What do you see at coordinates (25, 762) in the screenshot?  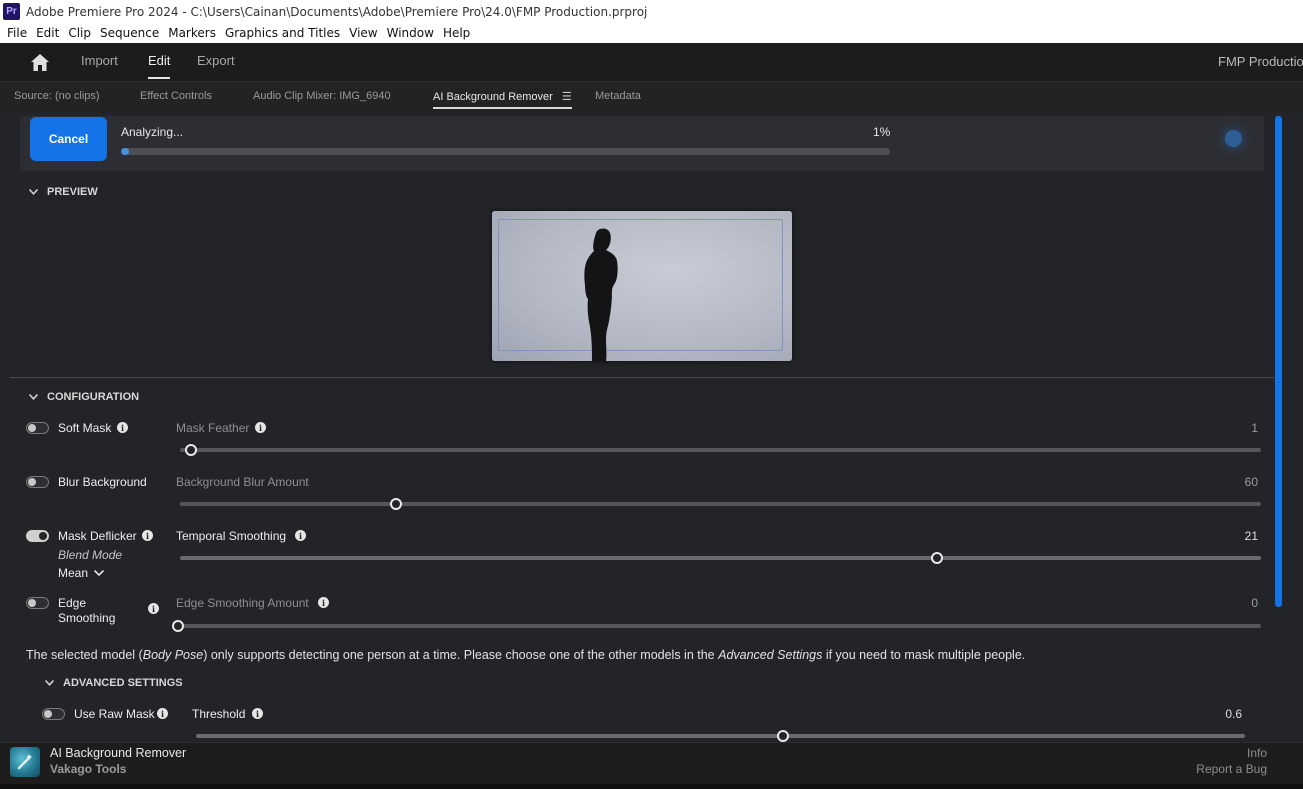 I see `vakago-logo-icon` at bounding box center [25, 762].